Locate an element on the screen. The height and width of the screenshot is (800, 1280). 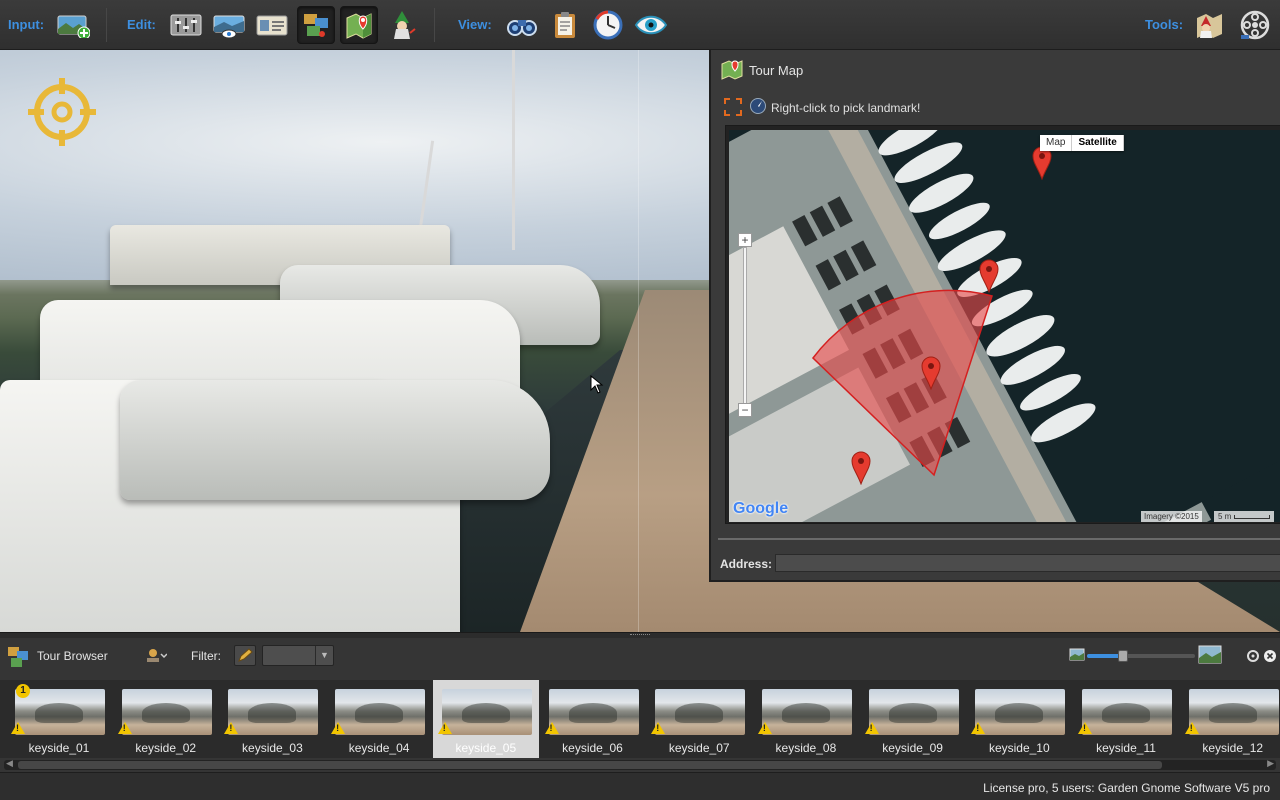
map-zoom-control: + − is located at coordinates (745, 325).